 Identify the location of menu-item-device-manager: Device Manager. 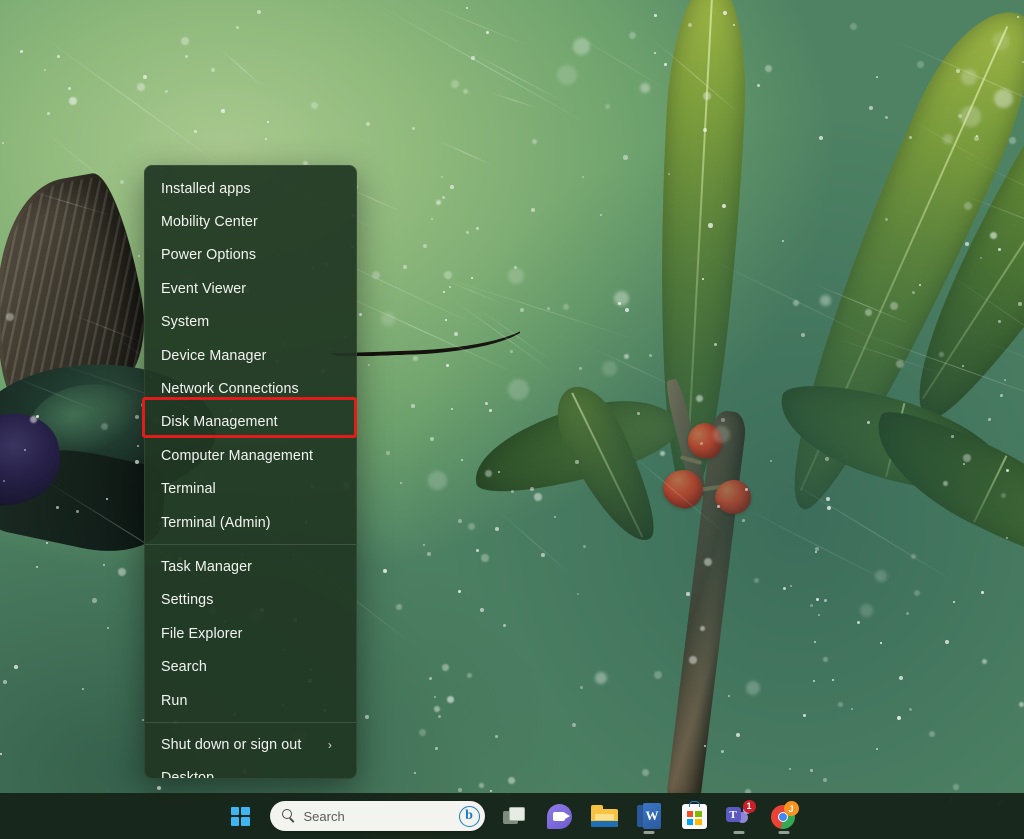
(250, 355).